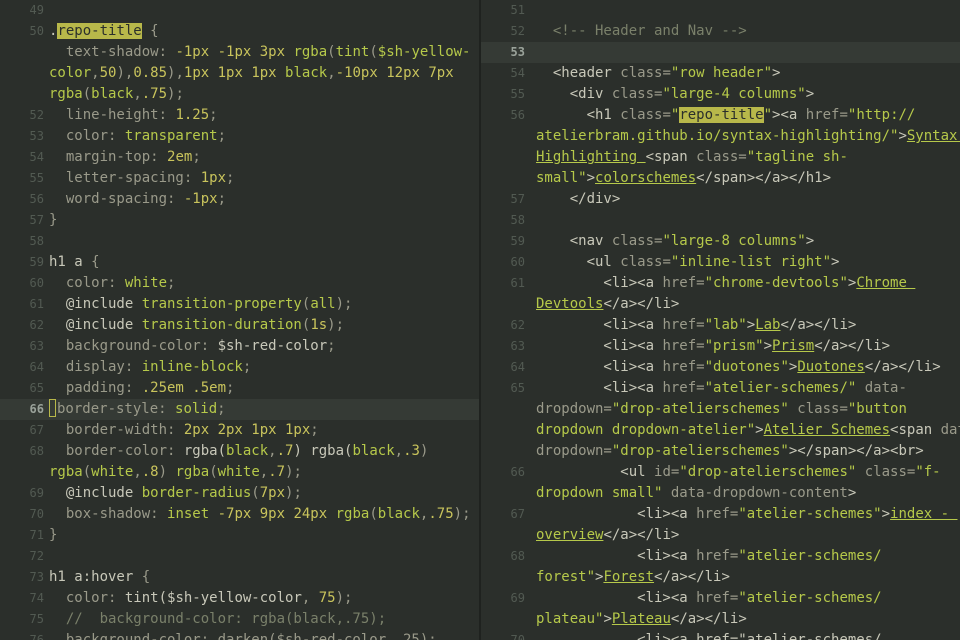 The height and width of the screenshot is (640, 960). Describe the element at coordinates (696, 493) in the screenshot. I see `code-text: dropdown small" data-dropdown-content>` at that location.